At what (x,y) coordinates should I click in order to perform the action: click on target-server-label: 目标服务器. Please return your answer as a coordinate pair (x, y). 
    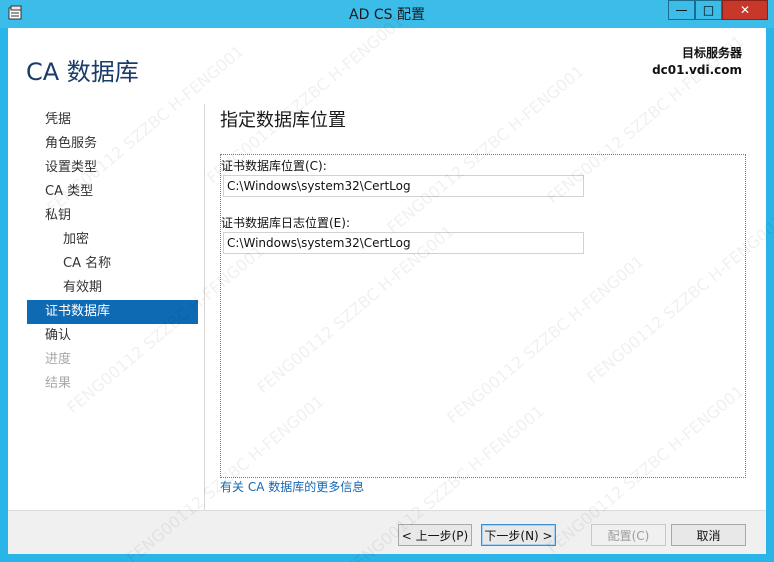
    Looking at the image, I should click on (711, 53).